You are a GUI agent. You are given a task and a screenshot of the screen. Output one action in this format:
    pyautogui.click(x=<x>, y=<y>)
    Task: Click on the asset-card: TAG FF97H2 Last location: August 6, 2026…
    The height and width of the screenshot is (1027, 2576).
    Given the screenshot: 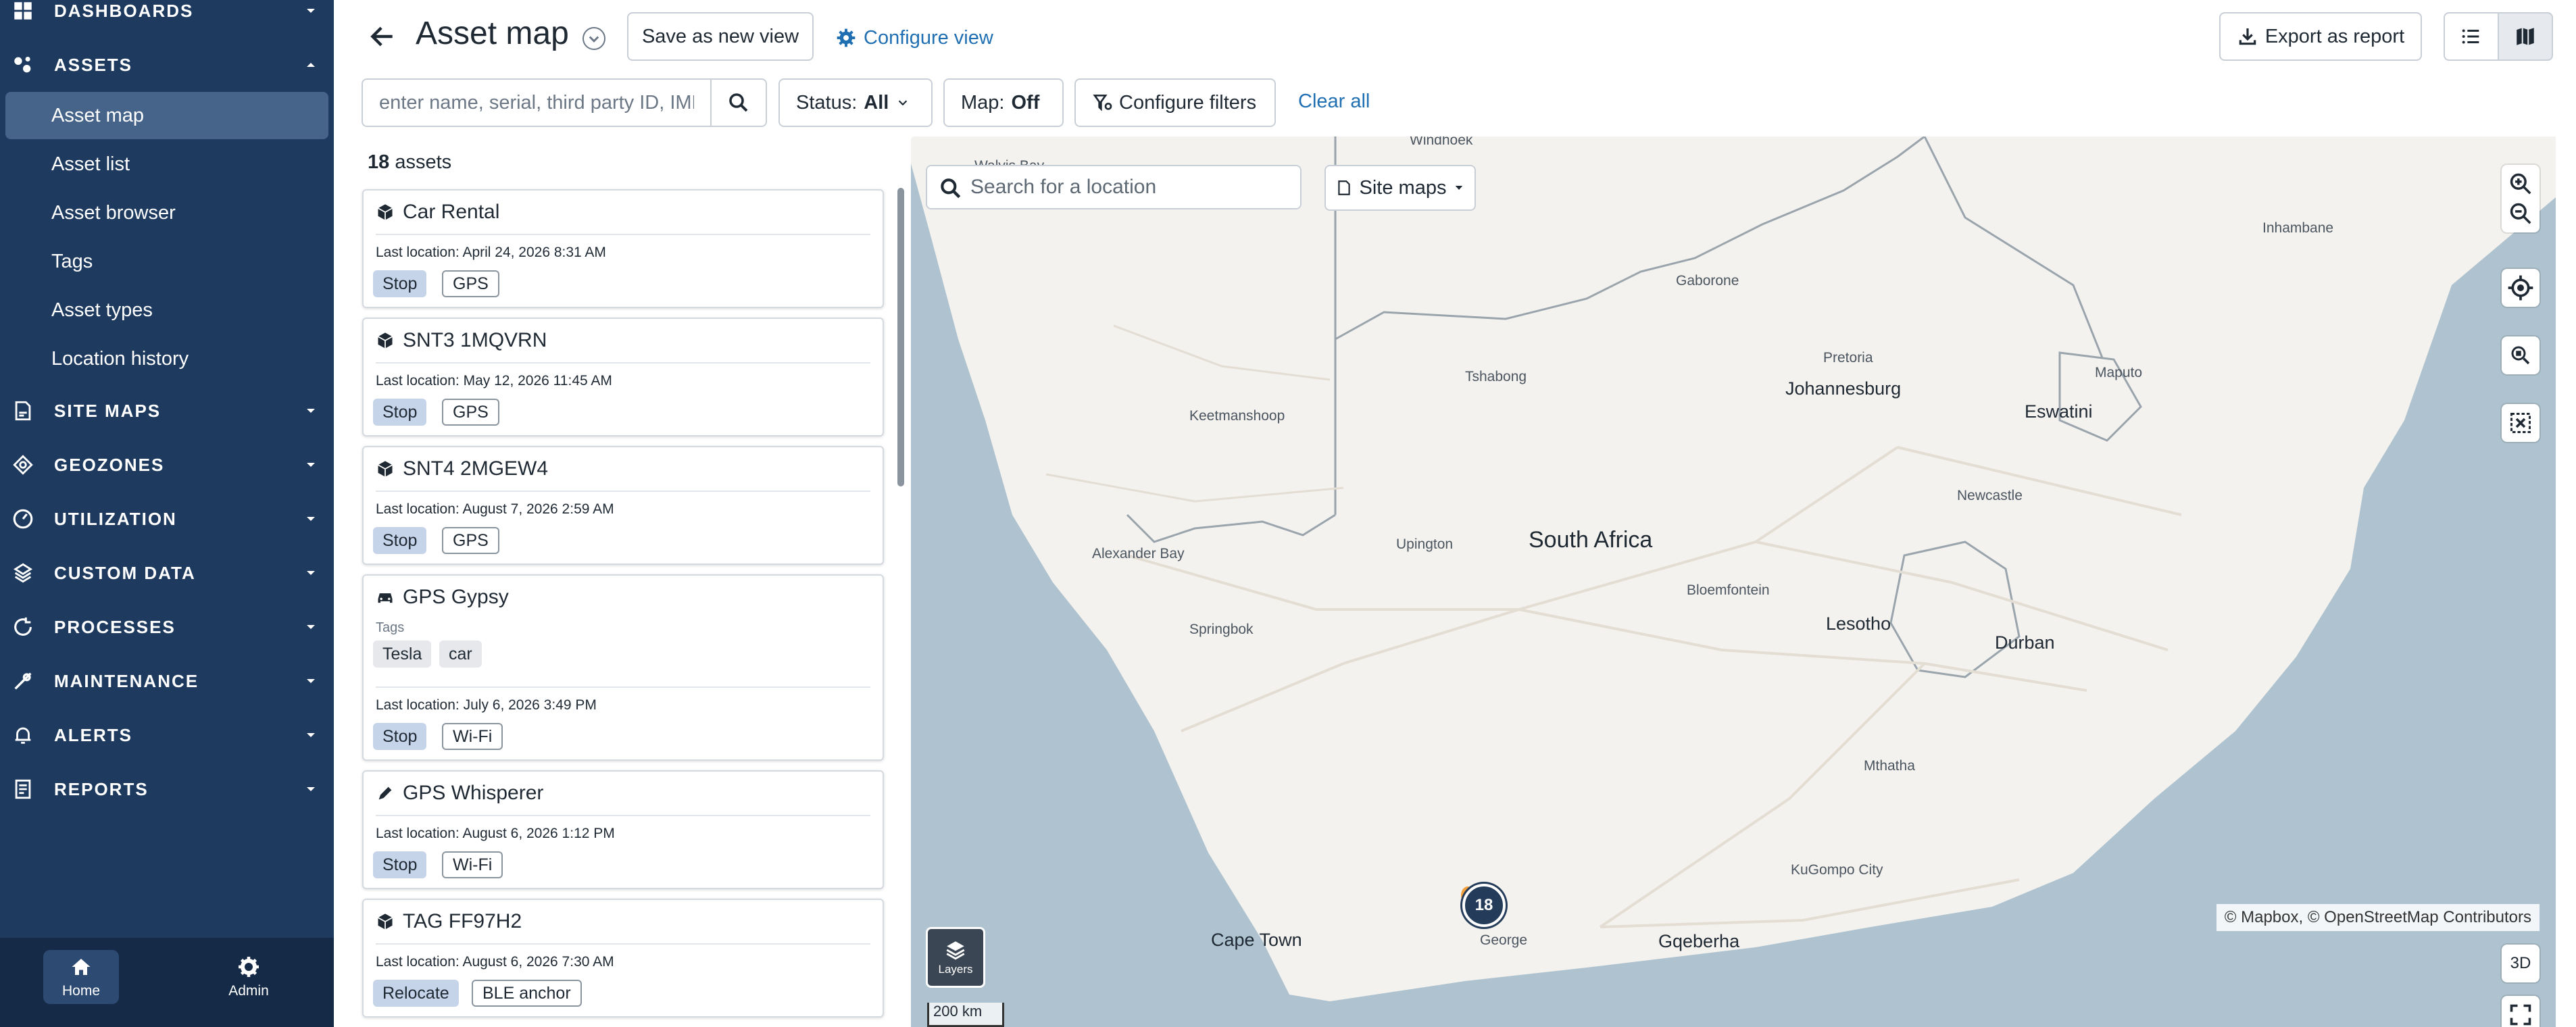 What is the action you would take?
    pyautogui.click(x=623, y=958)
    